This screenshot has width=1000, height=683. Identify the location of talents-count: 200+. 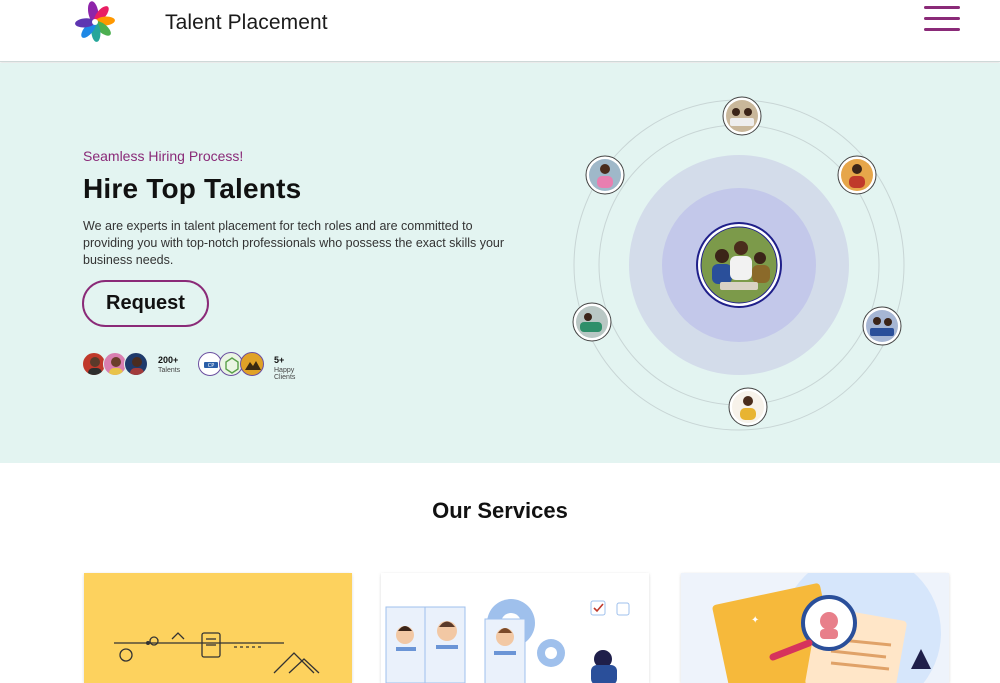
(168, 360).